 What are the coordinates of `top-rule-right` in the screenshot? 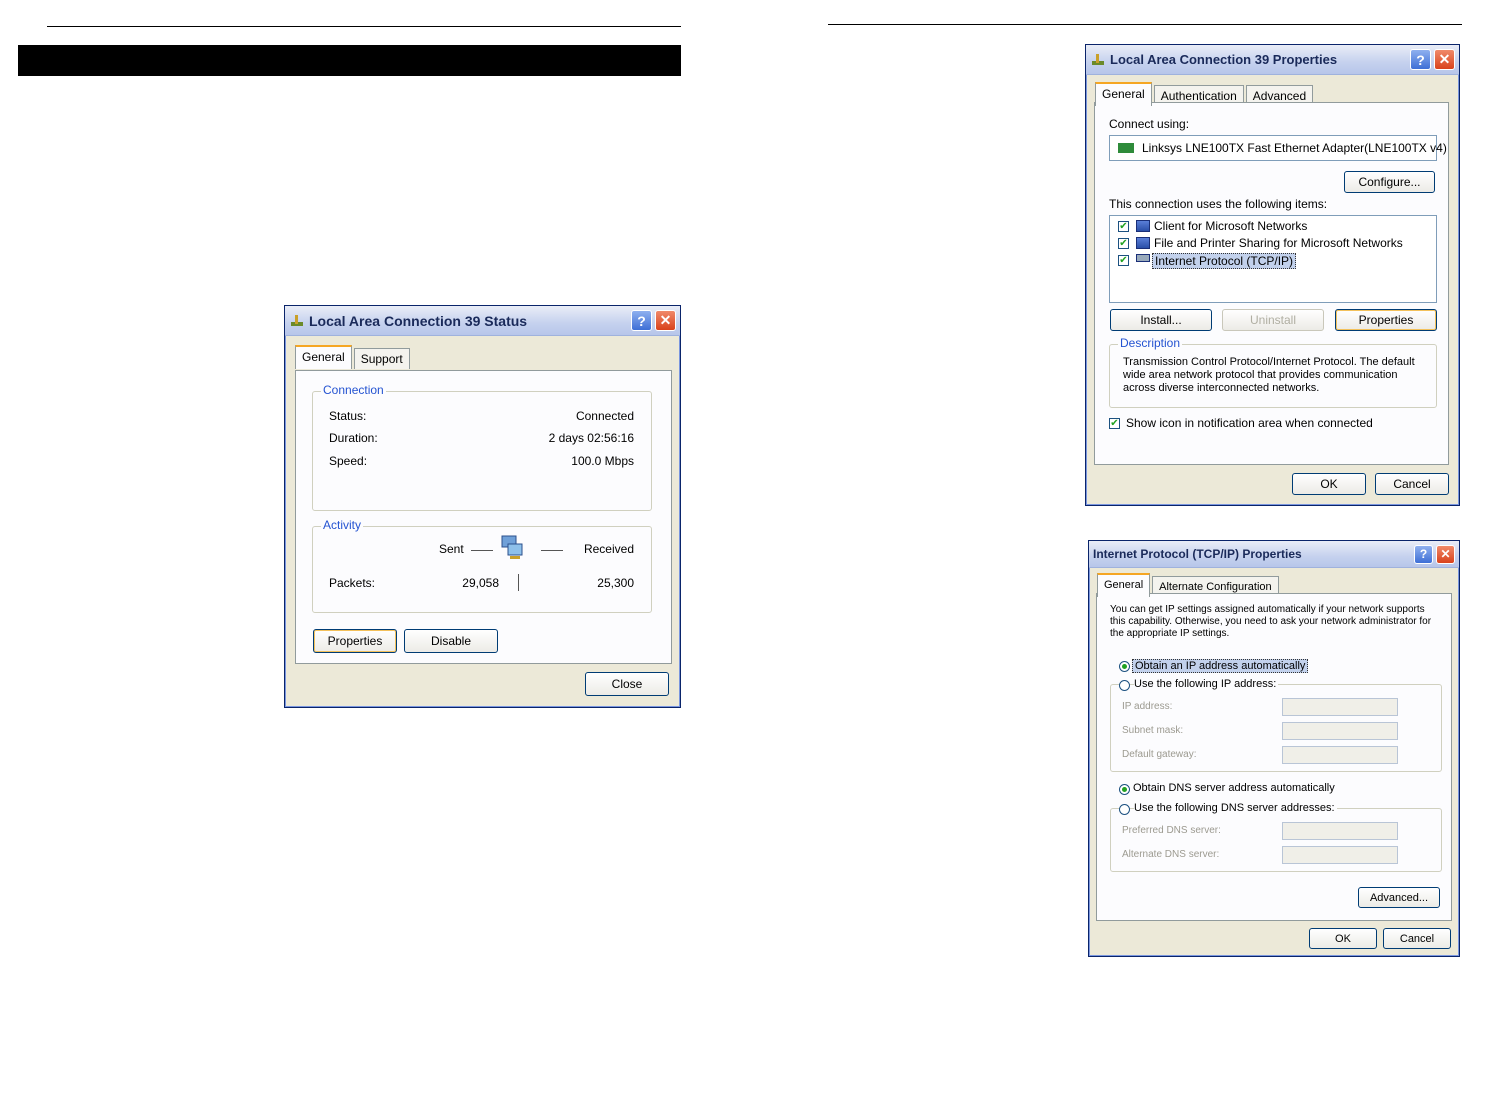 It's located at (1145, 24).